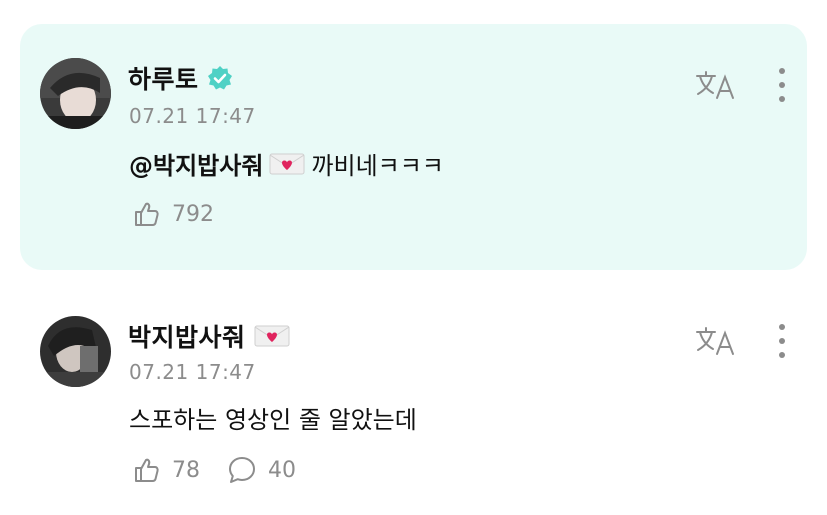  I want to click on like-count: 78, so click(186, 470).